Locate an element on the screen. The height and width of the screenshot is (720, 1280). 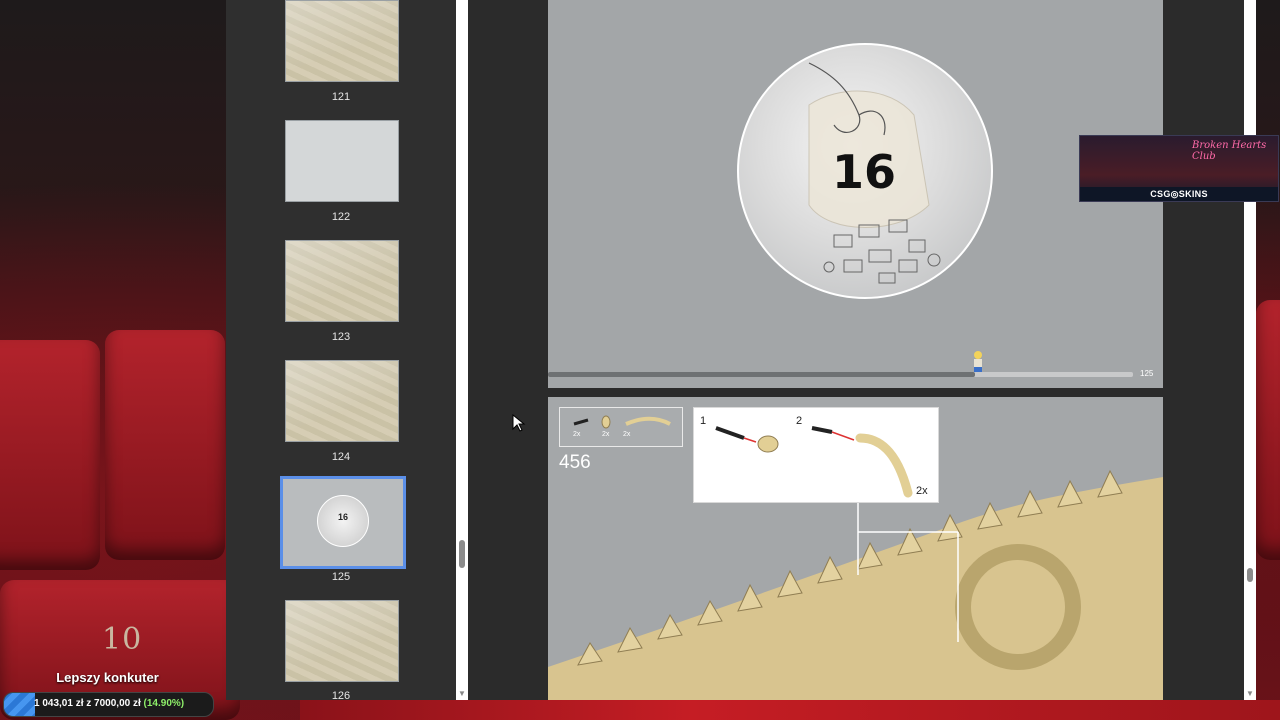
donation-goal-text: 1 043,01 zł z 7000,00 zł (14.90%) is located at coordinates (109, 703).